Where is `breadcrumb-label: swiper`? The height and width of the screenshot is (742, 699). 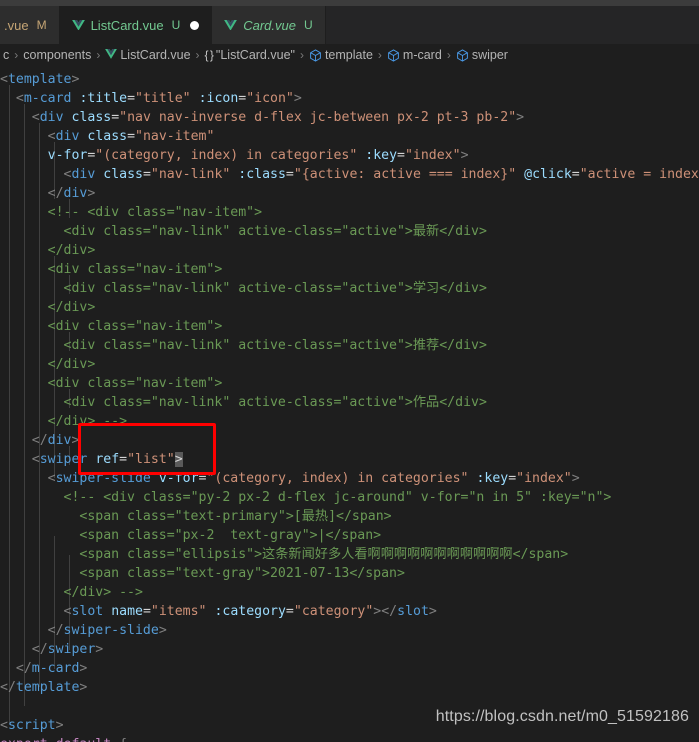 breadcrumb-label: swiper is located at coordinates (489, 55).